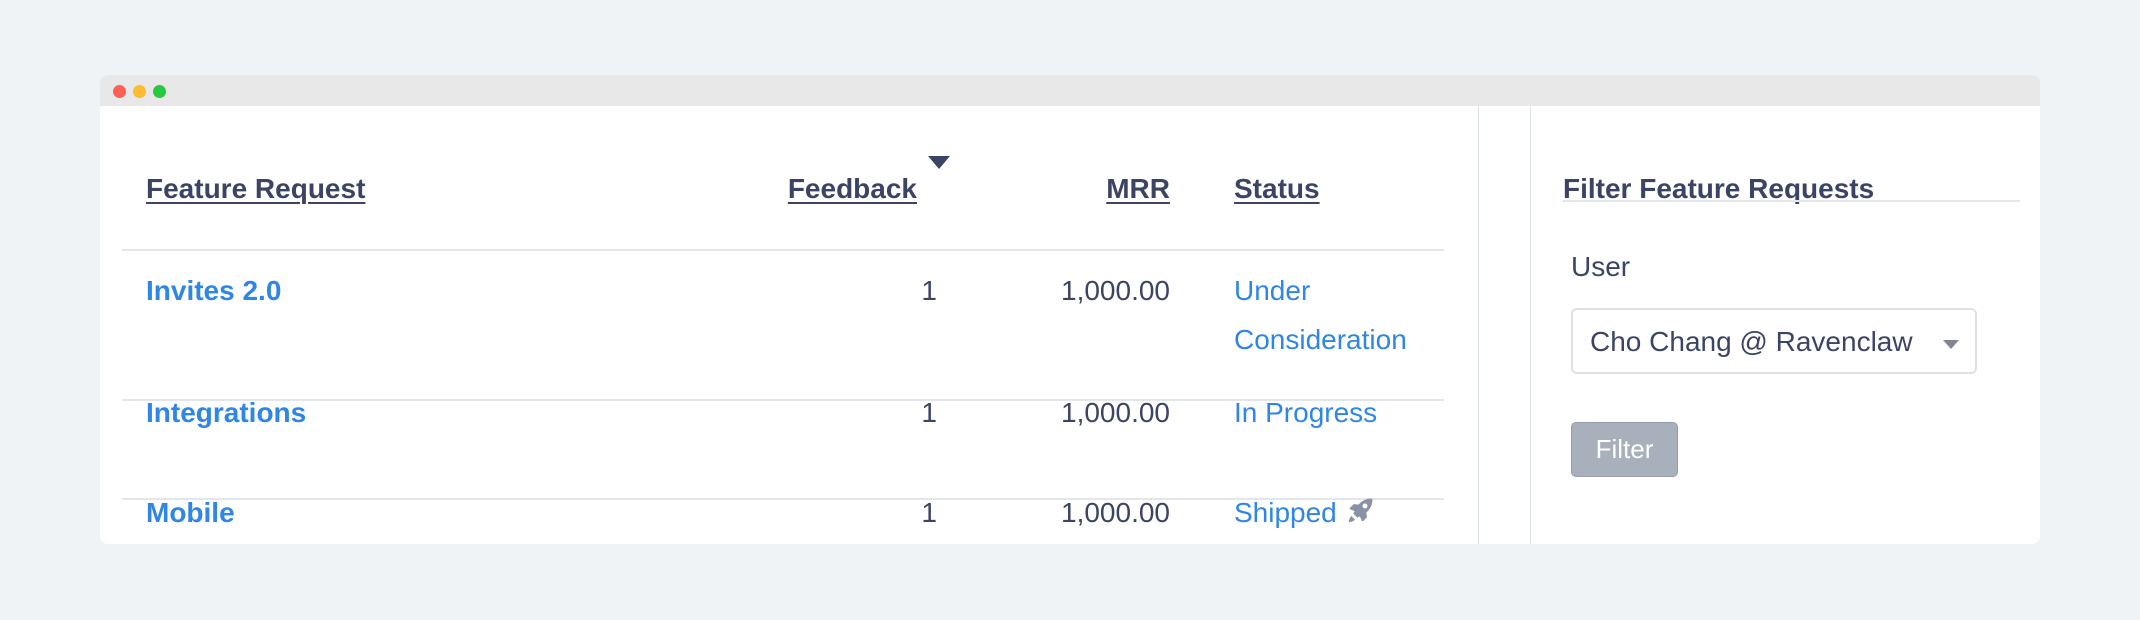  I want to click on status-link: Shipped, so click(1334, 514).